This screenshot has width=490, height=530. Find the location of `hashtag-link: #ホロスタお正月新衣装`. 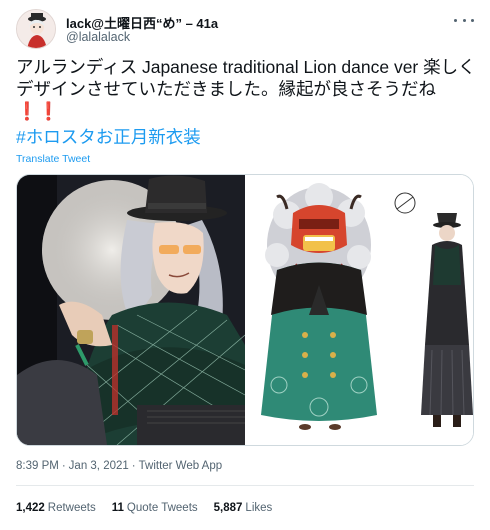

hashtag-link: #ホロスタお正月新衣装 is located at coordinates (108, 137).